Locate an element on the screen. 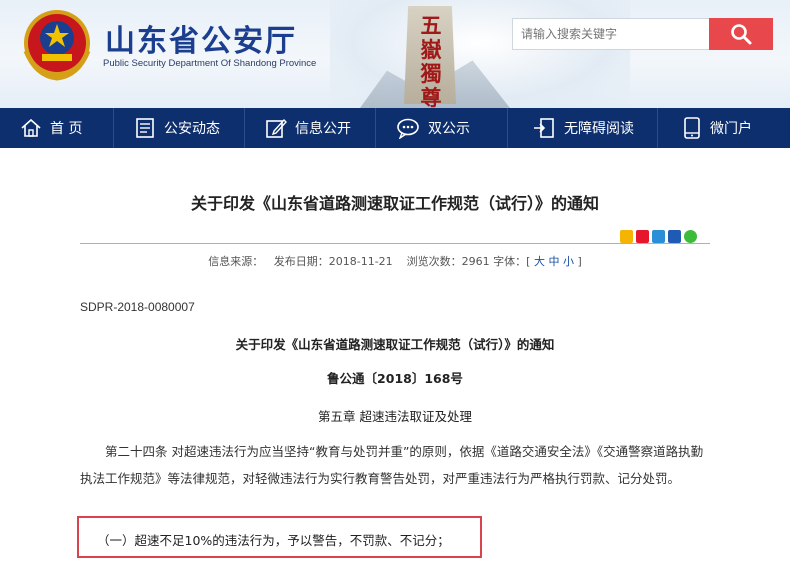 The width and height of the screenshot is (790, 573). nav-item-accessible-reading: 无障碍阅读 is located at coordinates (583, 128).